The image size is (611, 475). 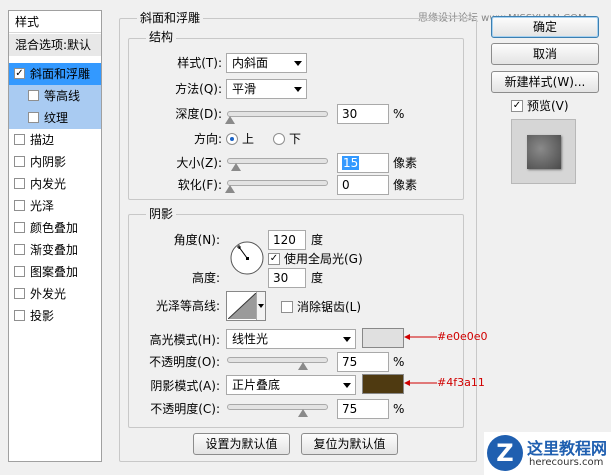 What do you see at coordinates (363, 362) in the screenshot?
I see `highlight-opacity-input: 75` at bounding box center [363, 362].